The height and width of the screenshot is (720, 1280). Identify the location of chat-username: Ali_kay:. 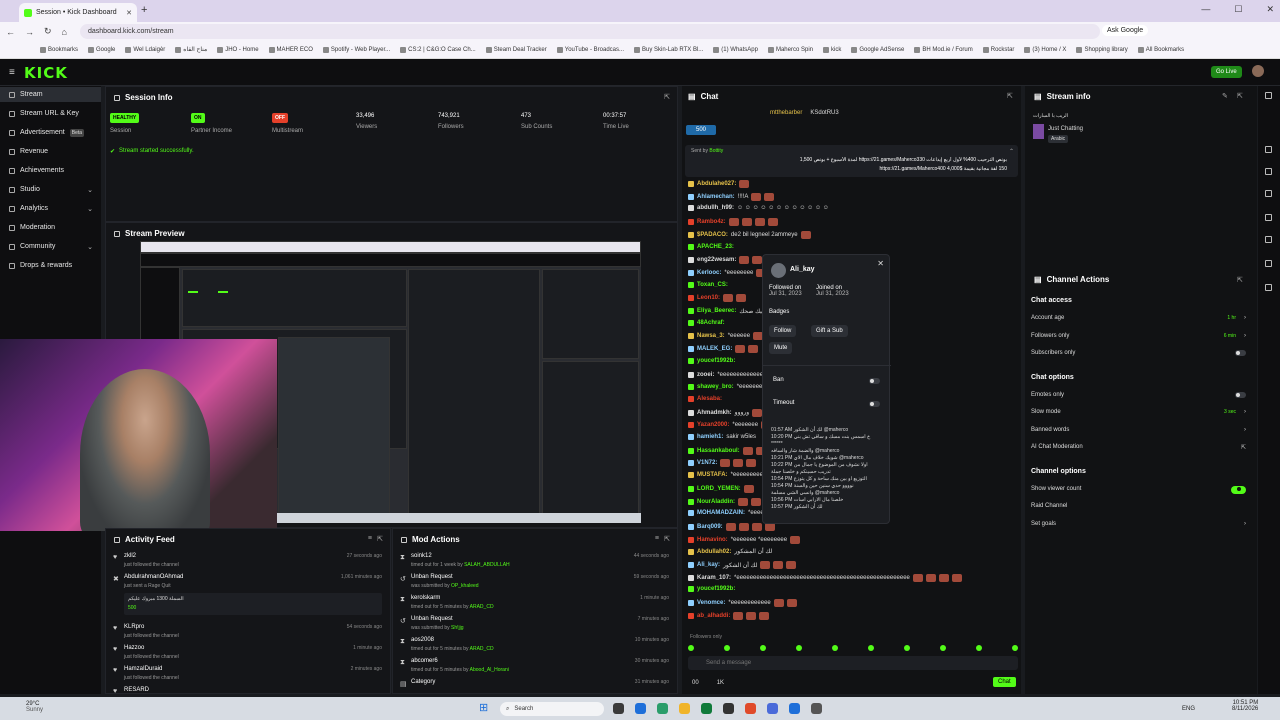
(708, 565).